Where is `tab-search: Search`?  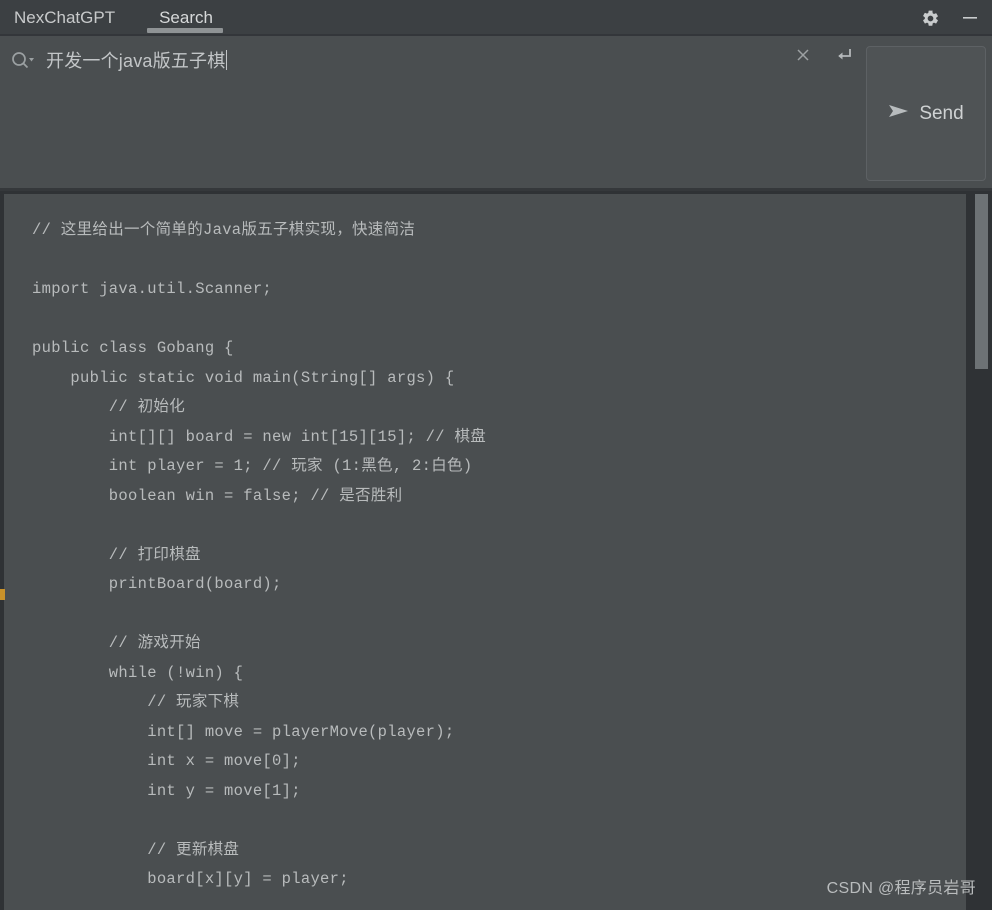 tab-search: Search is located at coordinates (188, 18).